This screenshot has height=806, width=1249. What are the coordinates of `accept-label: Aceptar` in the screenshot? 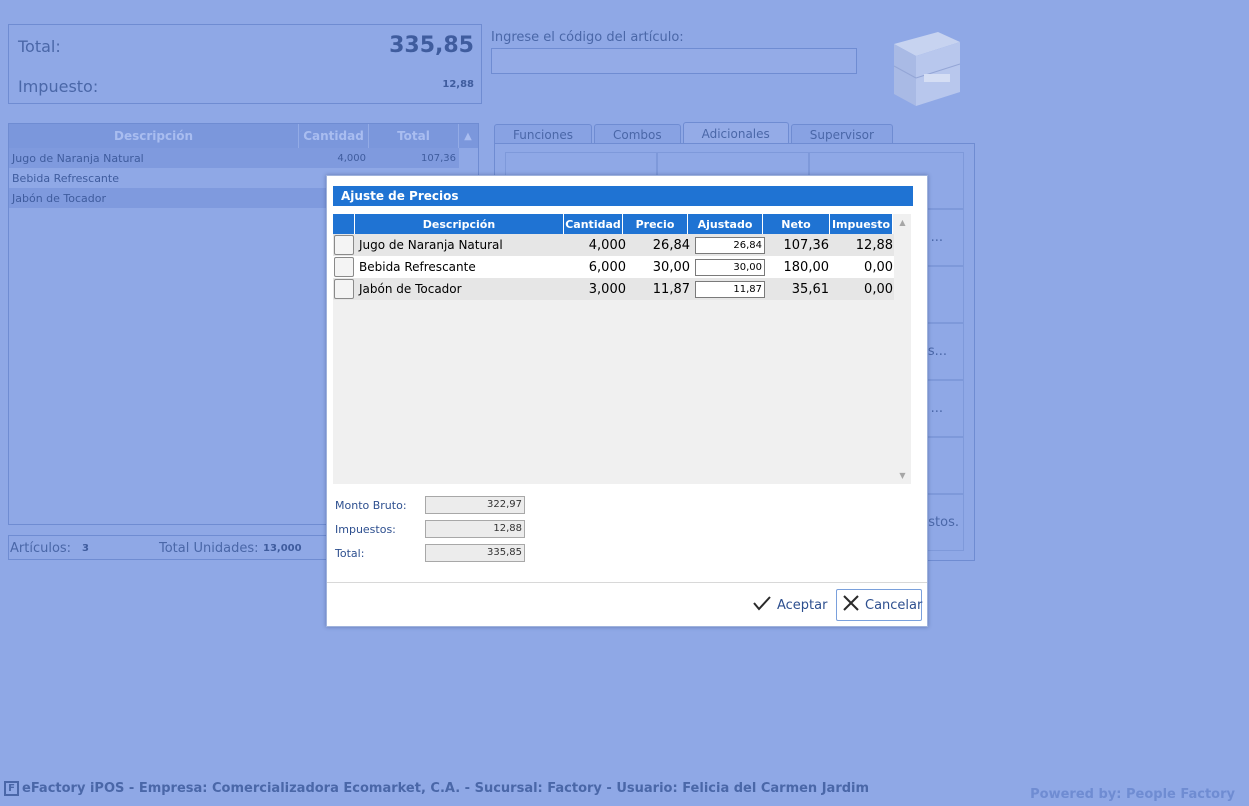 It's located at (802, 605).